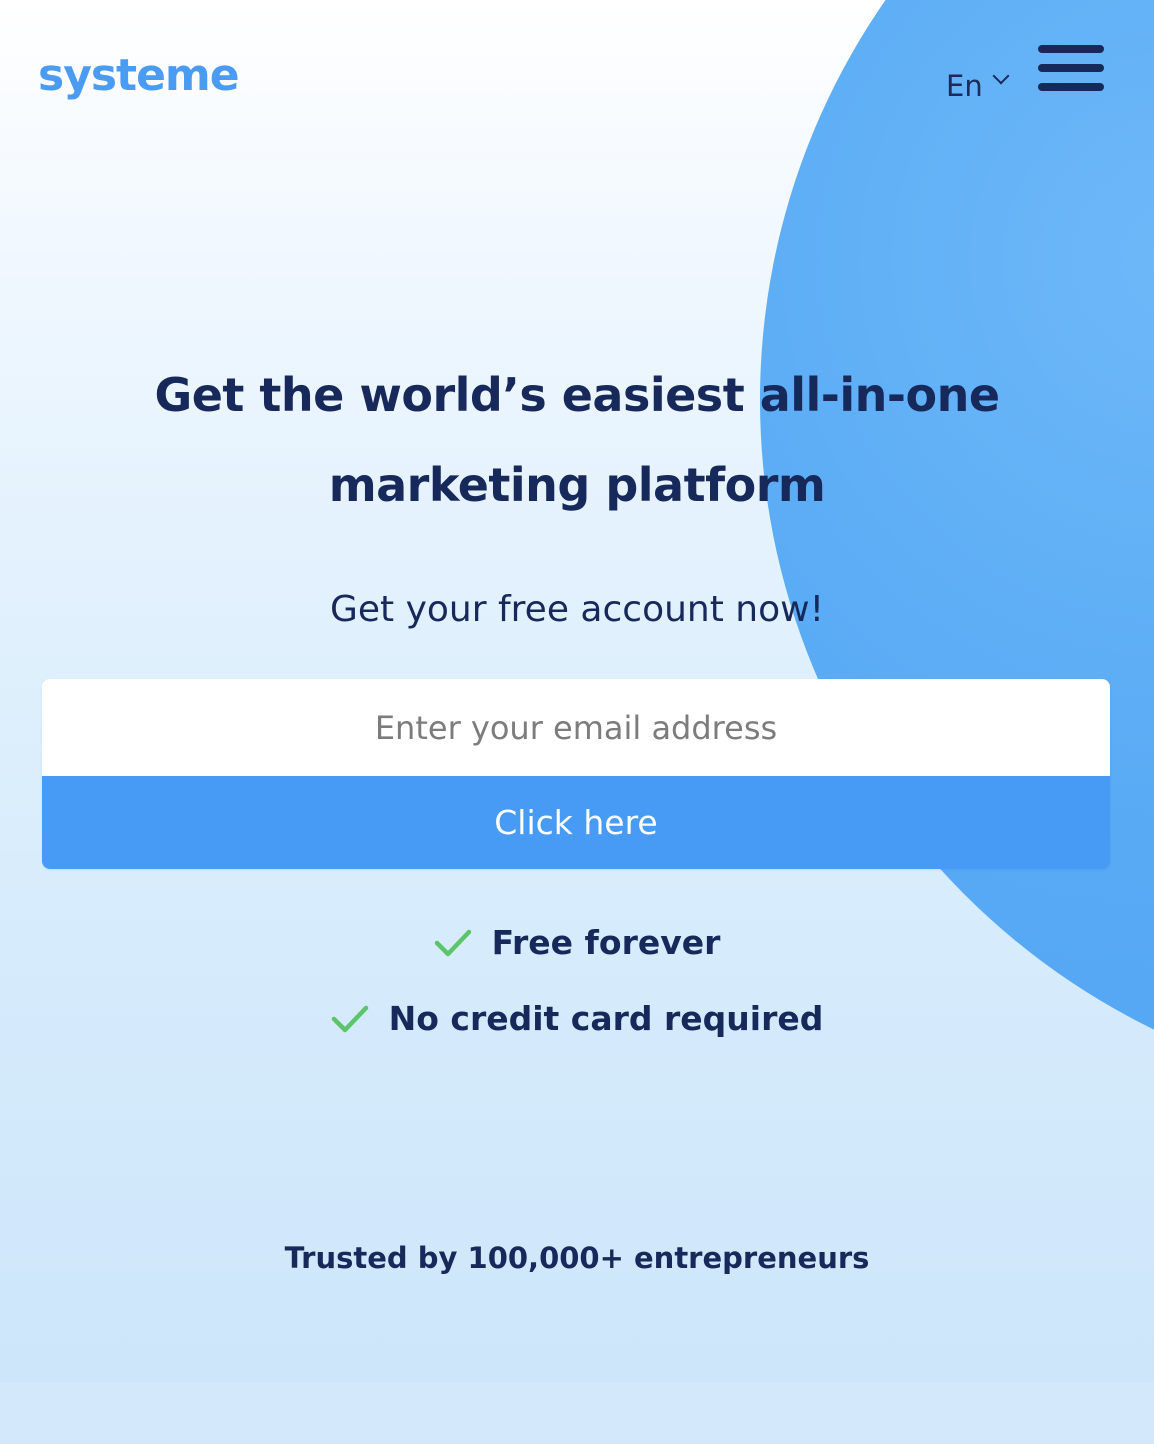 This screenshot has height=1444, width=1154. I want to click on click-here-button: Click here, so click(576, 822).